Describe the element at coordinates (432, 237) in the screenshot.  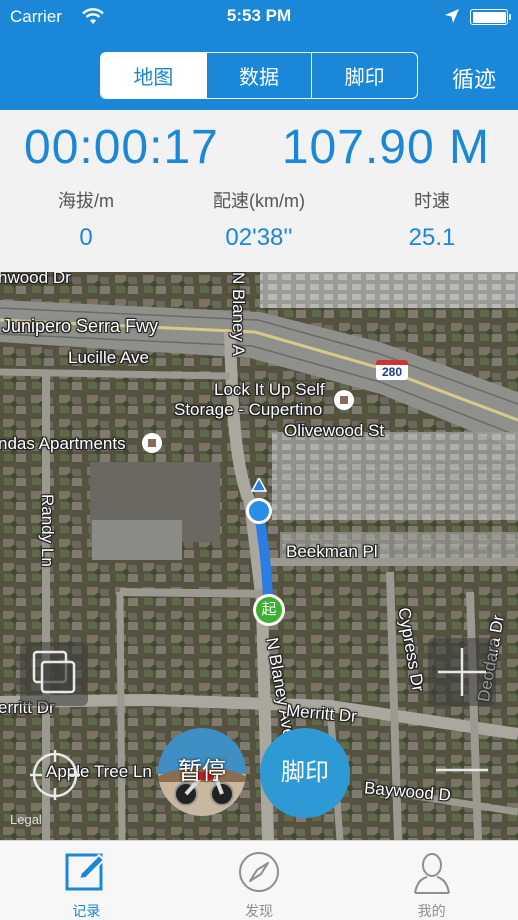
I see `speed-value: 25.1` at that location.